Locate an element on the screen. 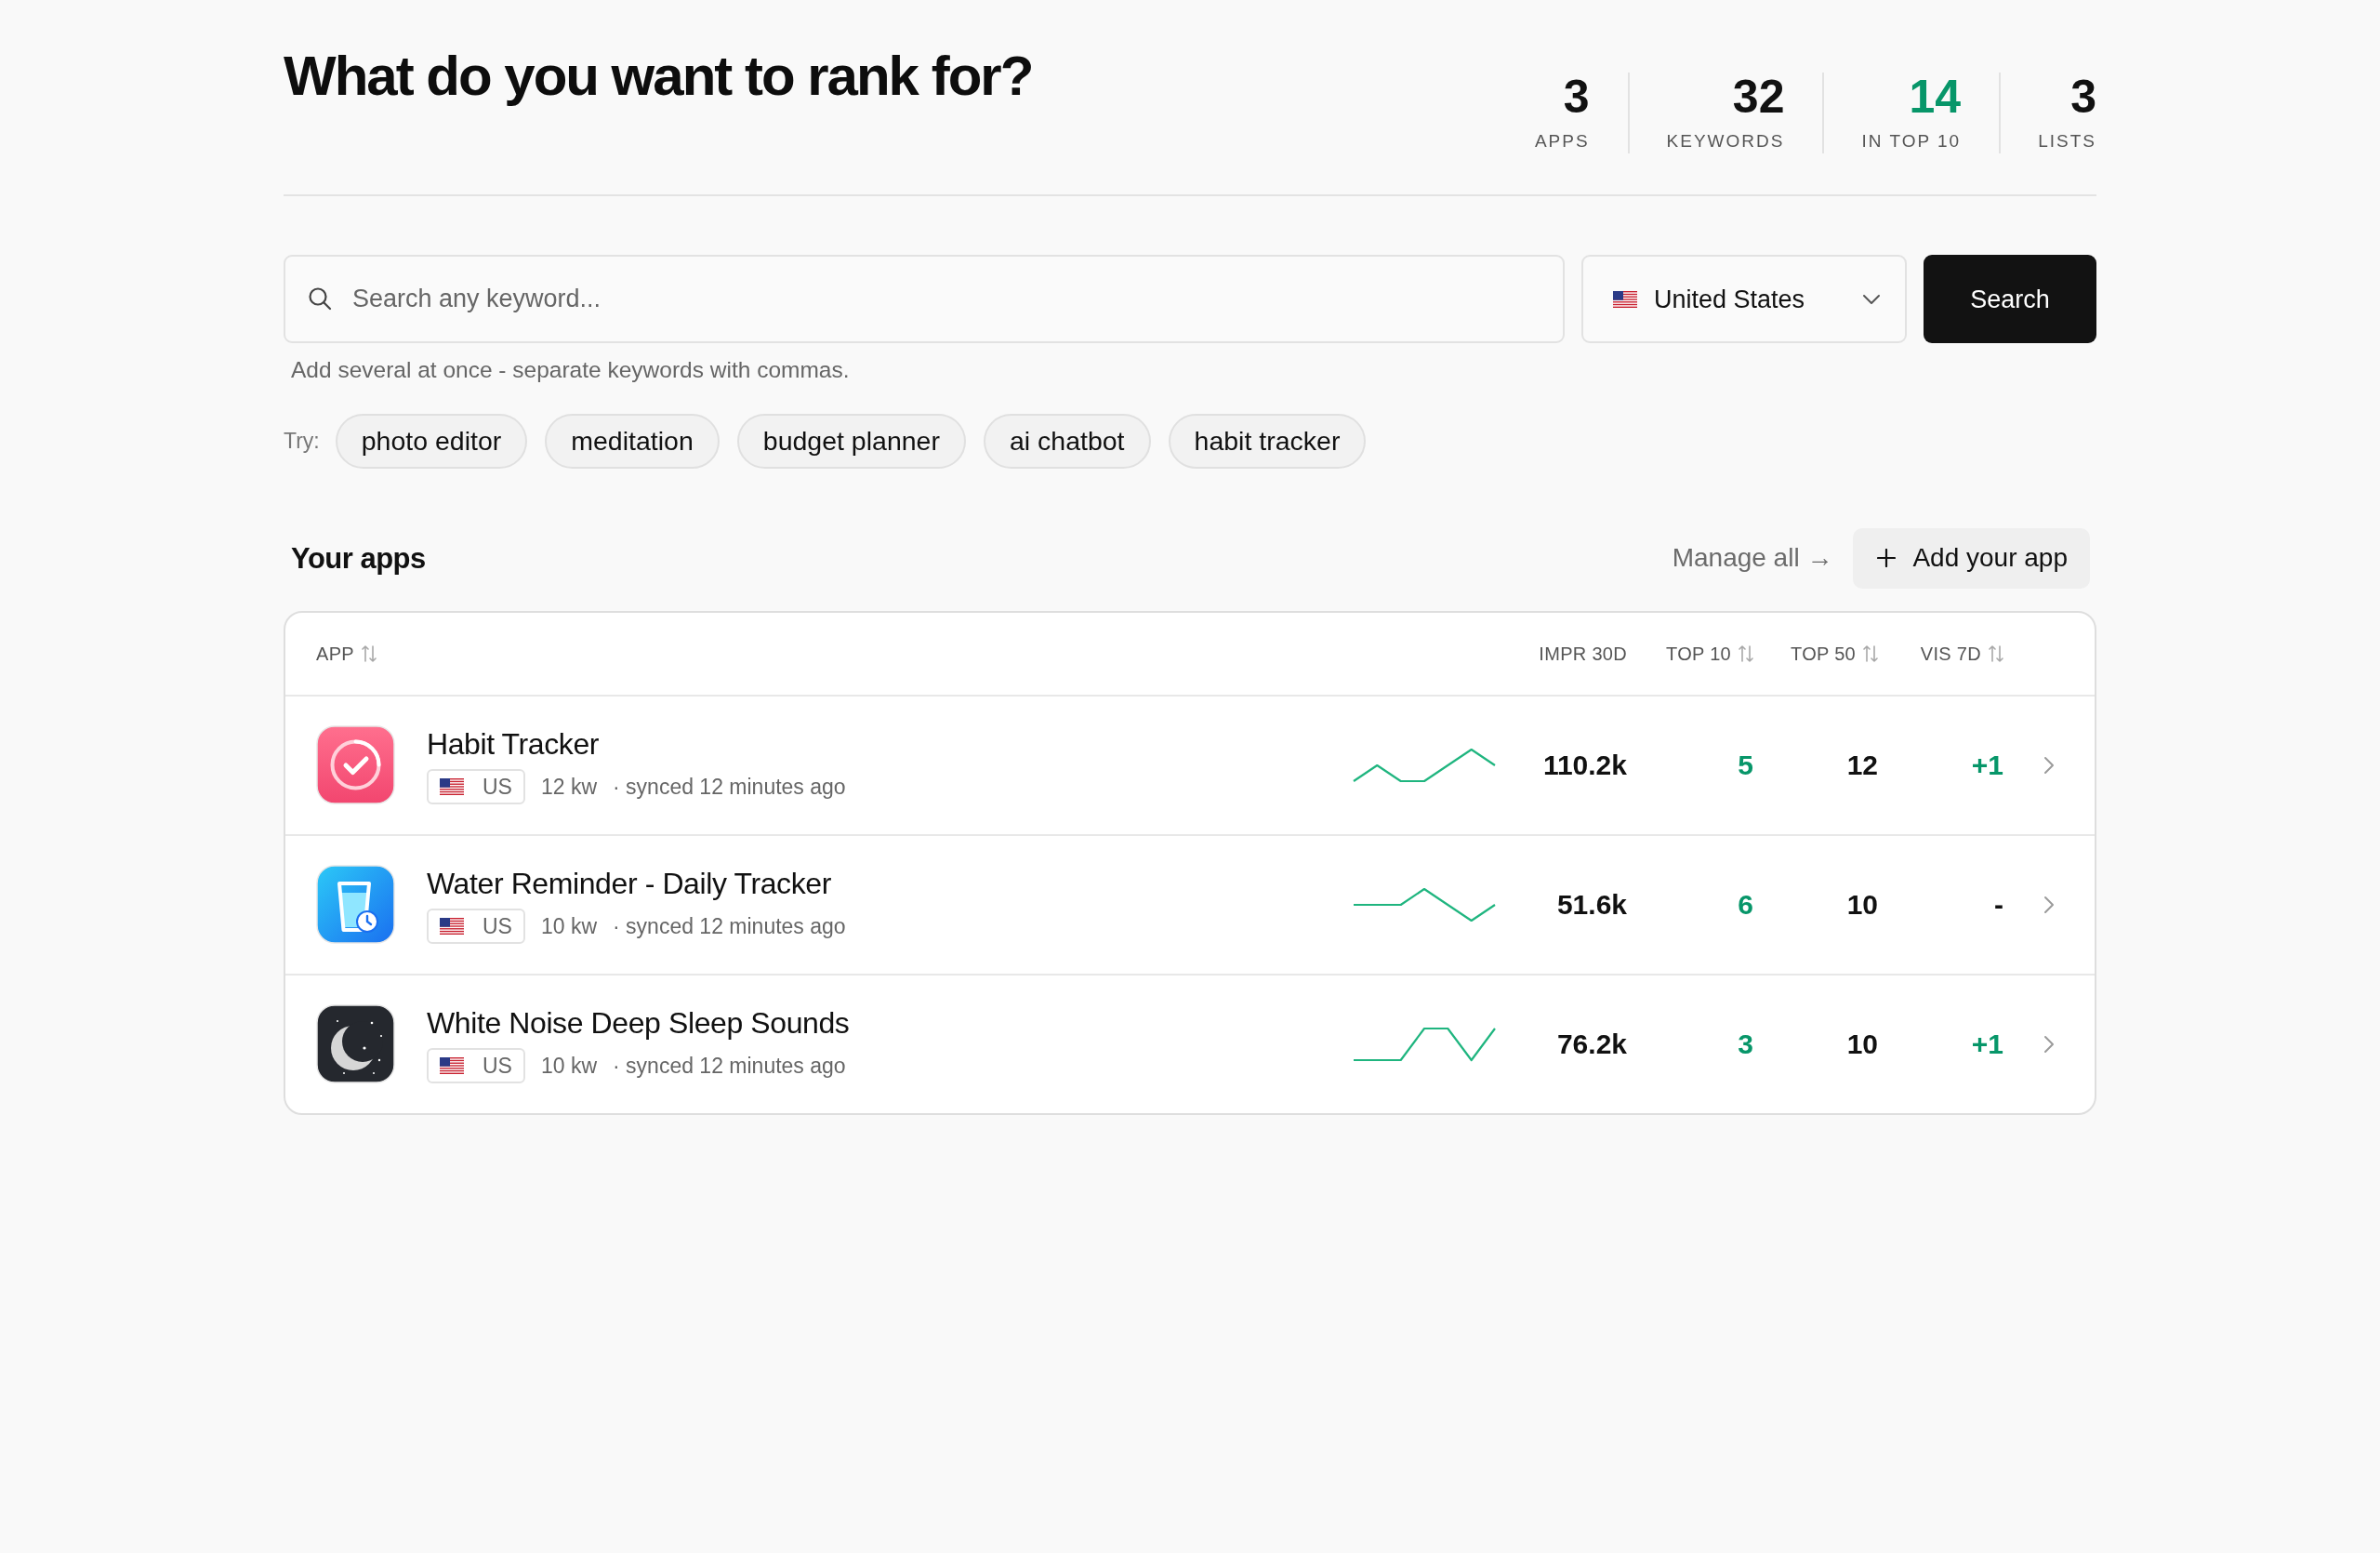  stat-label: KEYWORDS is located at coordinates (1725, 141).